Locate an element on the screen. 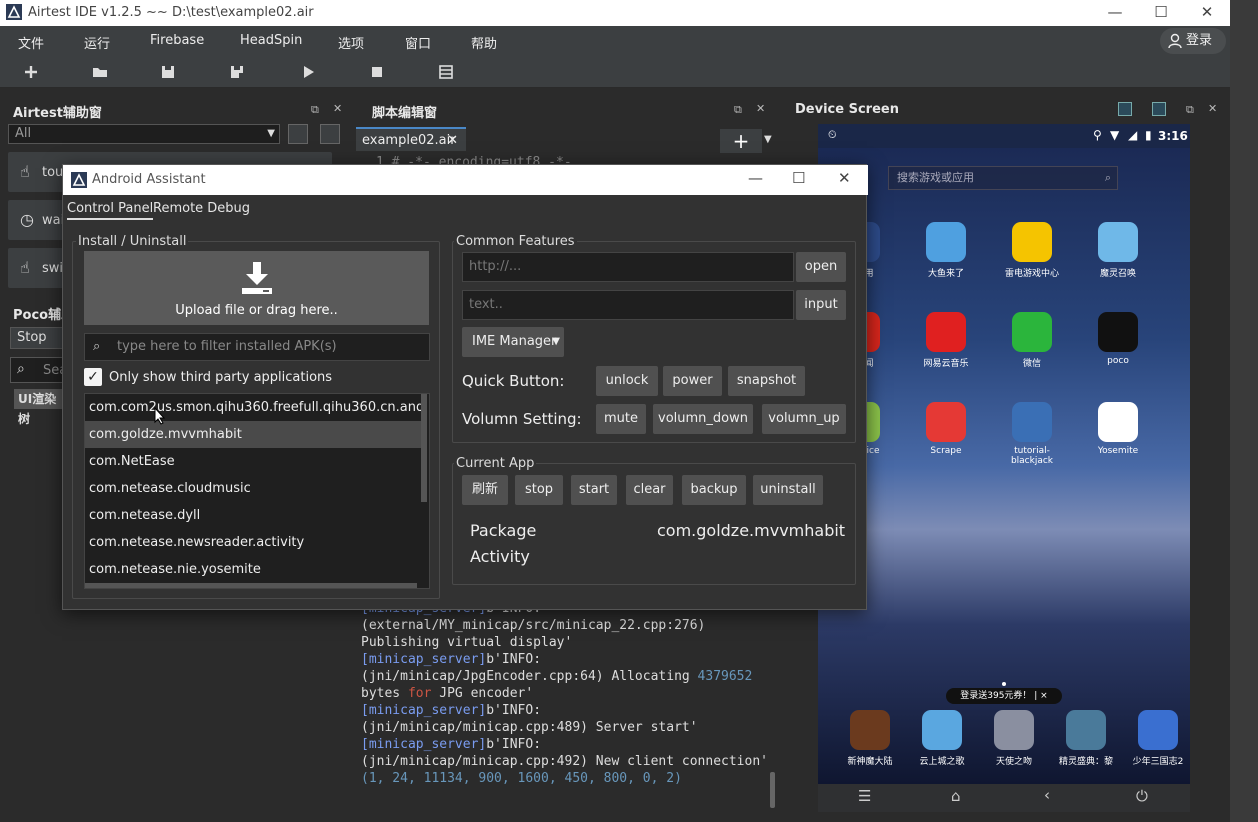  menu-options: 选项 is located at coordinates (351, 42).